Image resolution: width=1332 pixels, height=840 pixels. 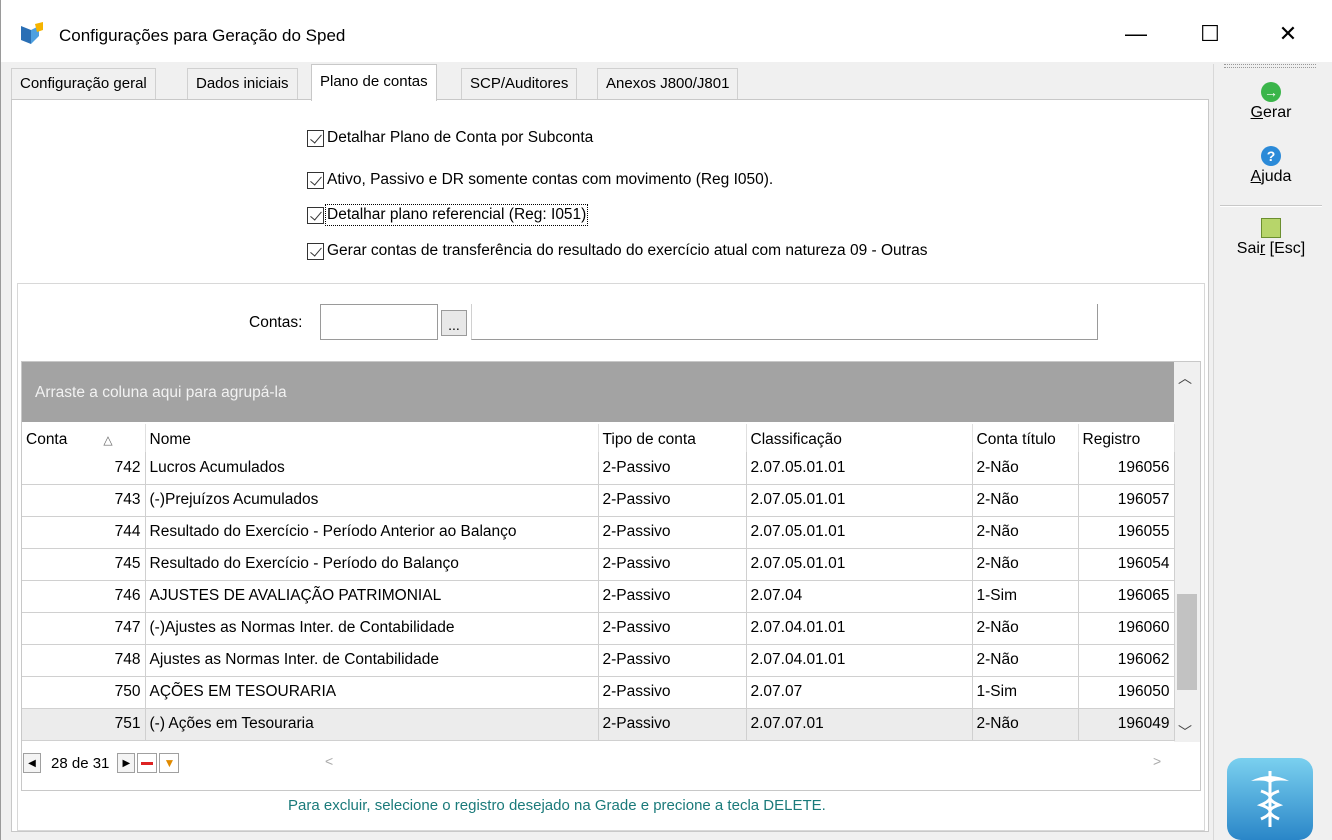 What do you see at coordinates (84, 564) in the screenshot?
I see `cell-conta: 745` at bounding box center [84, 564].